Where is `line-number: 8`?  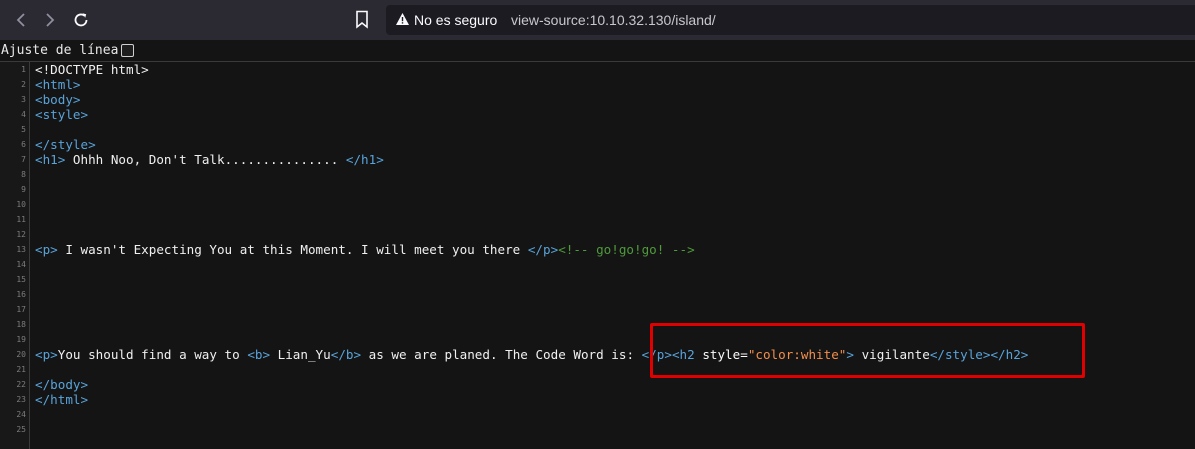
line-number: 8 is located at coordinates (23, 174).